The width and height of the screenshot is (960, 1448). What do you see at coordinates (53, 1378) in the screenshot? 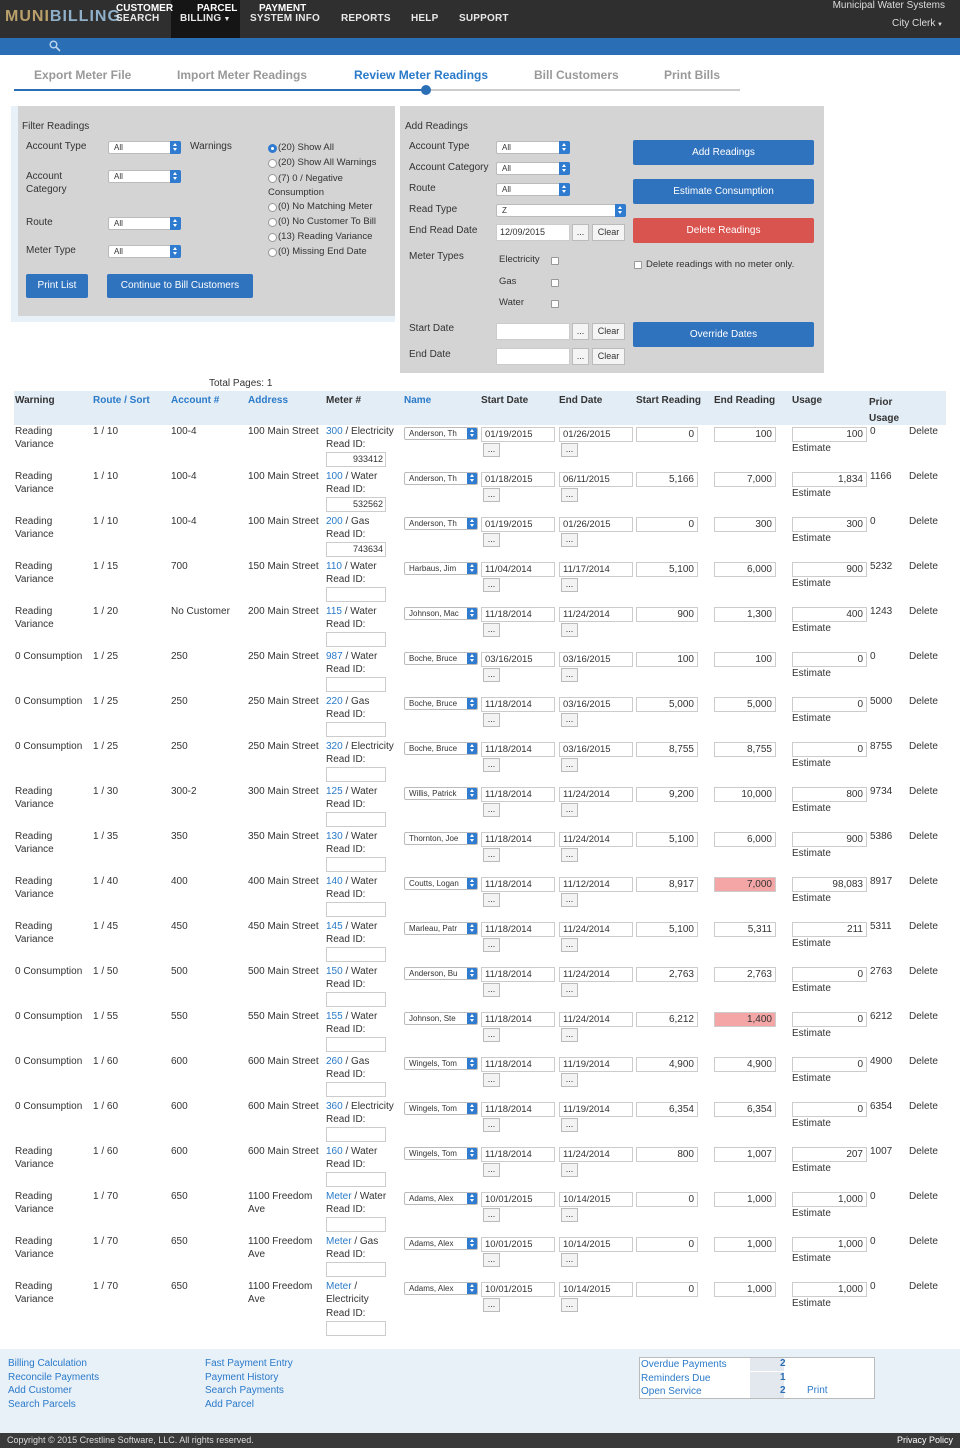
I see `footer-link: Reconcile Payments` at bounding box center [53, 1378].